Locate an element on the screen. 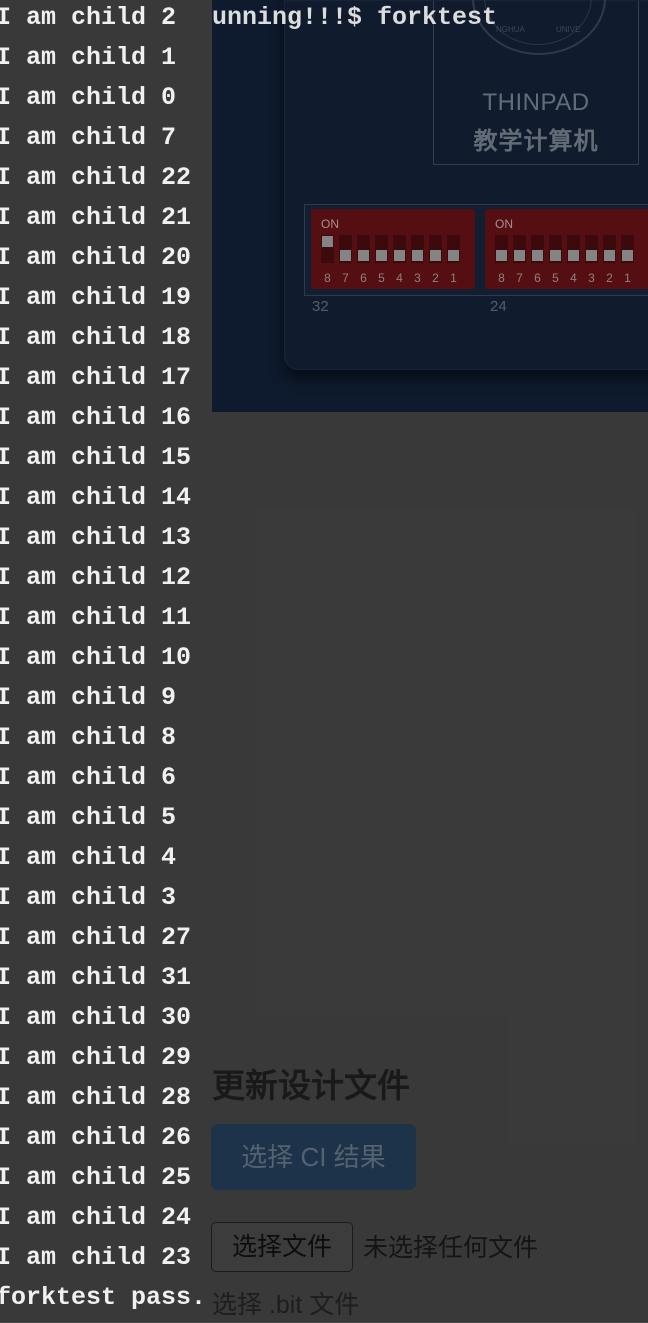 The height and width of the screenshot is (1323, 648). terminal-line: I am child 27 is located at coordinates (96, 937).